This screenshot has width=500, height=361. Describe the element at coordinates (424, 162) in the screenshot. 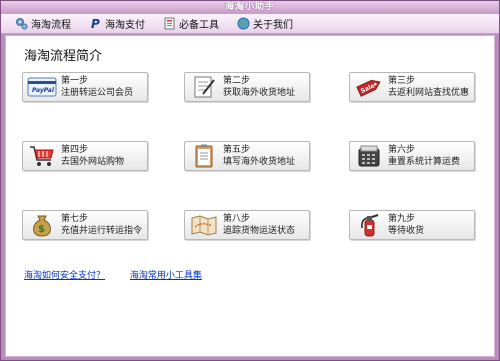

I see `step-description: 重置系统计算运费` at that location.